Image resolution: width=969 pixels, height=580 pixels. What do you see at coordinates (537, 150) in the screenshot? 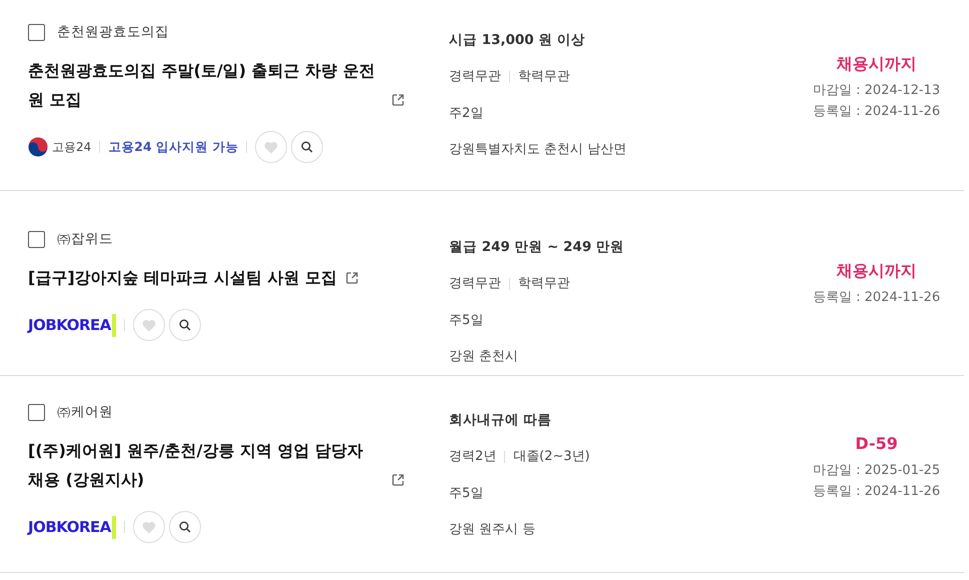
I see `location-text: 강원특별자치도 춘천시 남산면` at bounding box center [537, 150].